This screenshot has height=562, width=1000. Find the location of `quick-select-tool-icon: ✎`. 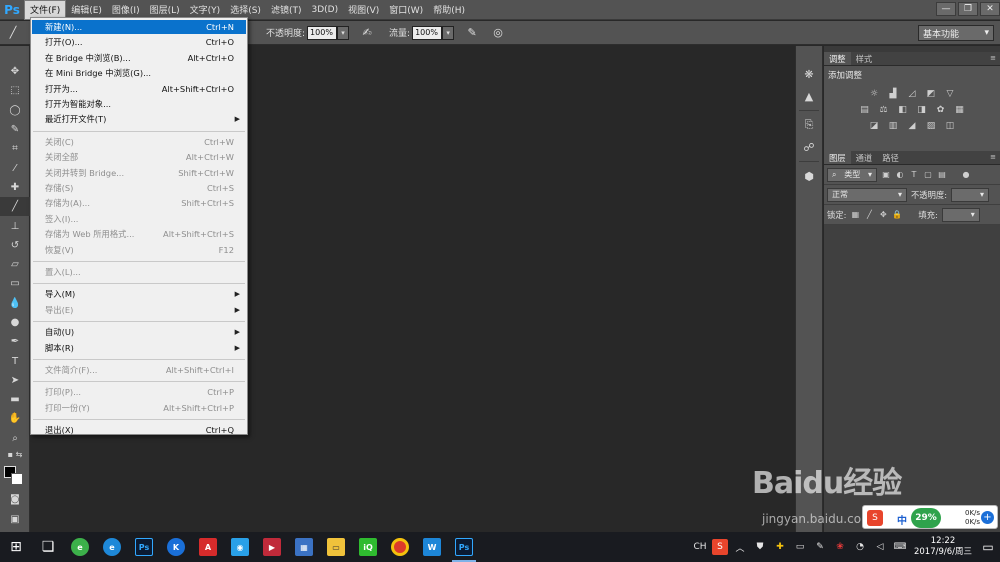

quick-select-tool-icon: ✎ is located at coordinates (15, 129).